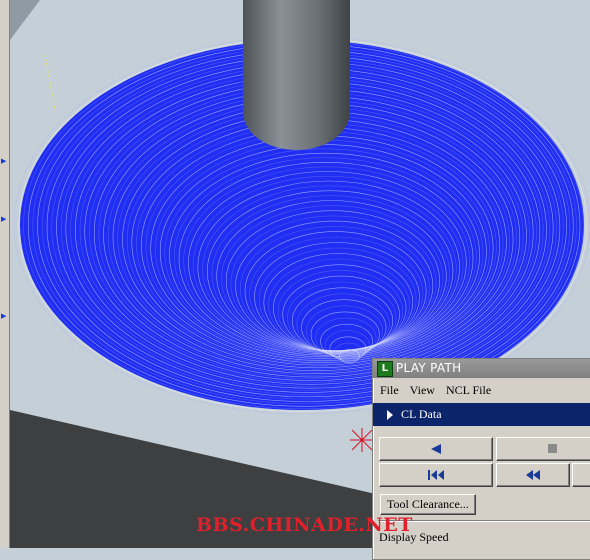 This screenshot has width=590, height=560. What do you see at coordinates (5, 274) in the screenshot?
I see `left-toolbar-strip: ▶ ▶ ▶` at bounding box center [5, 274].